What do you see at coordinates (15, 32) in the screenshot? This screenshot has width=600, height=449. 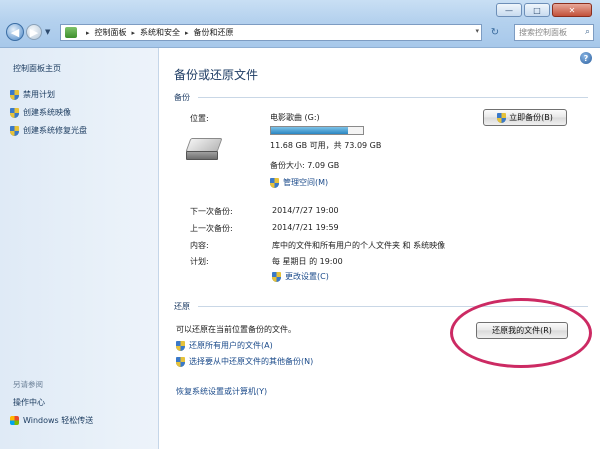 I see `back-button: ◀` at bounding box center [15, 32].